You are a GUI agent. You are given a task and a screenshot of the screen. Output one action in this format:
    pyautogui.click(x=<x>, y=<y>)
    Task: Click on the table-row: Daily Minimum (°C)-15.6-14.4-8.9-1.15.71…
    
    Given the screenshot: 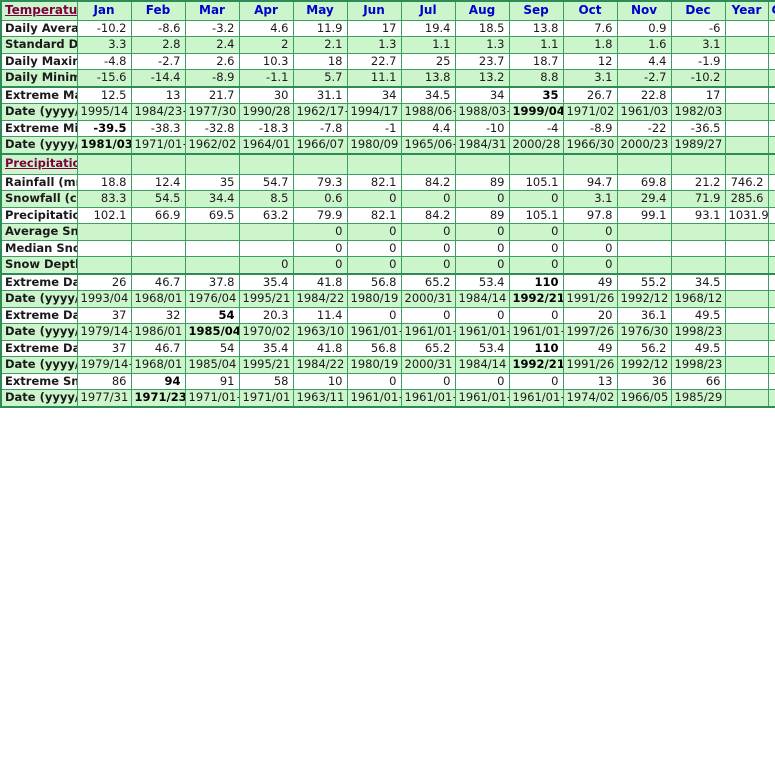 What is the action you would take?
    pyautogui.click(x=387, y=78)
    